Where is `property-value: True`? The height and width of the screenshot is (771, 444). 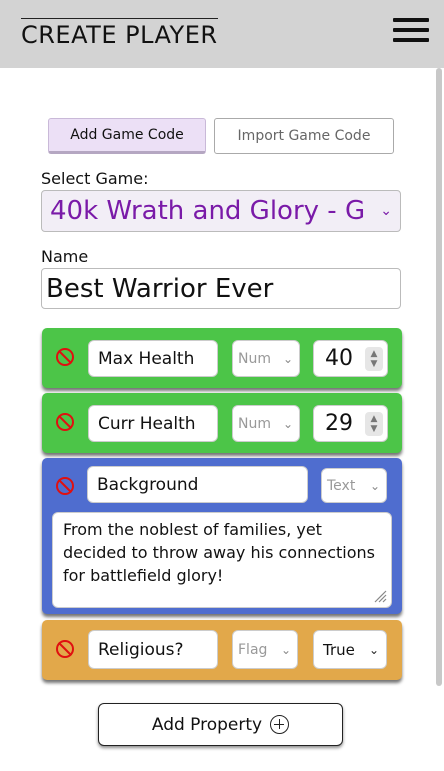 property-value: True is located at coordinates (339, 649).